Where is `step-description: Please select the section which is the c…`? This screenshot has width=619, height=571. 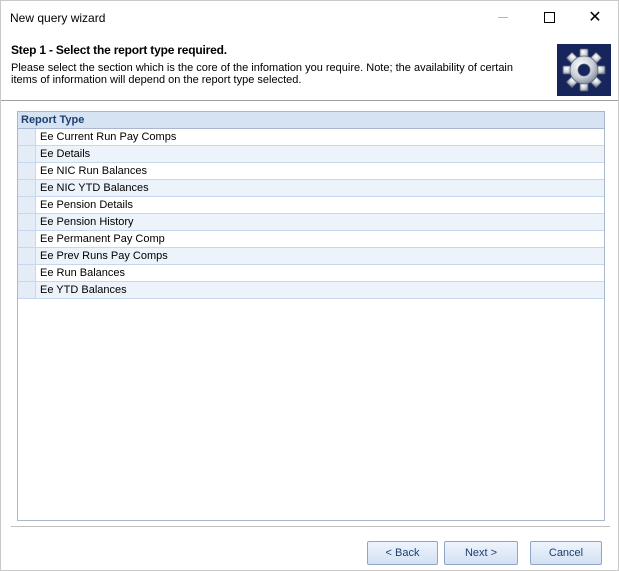 step-description: Please select the section which is the c… is located at coordinates (262, 74).